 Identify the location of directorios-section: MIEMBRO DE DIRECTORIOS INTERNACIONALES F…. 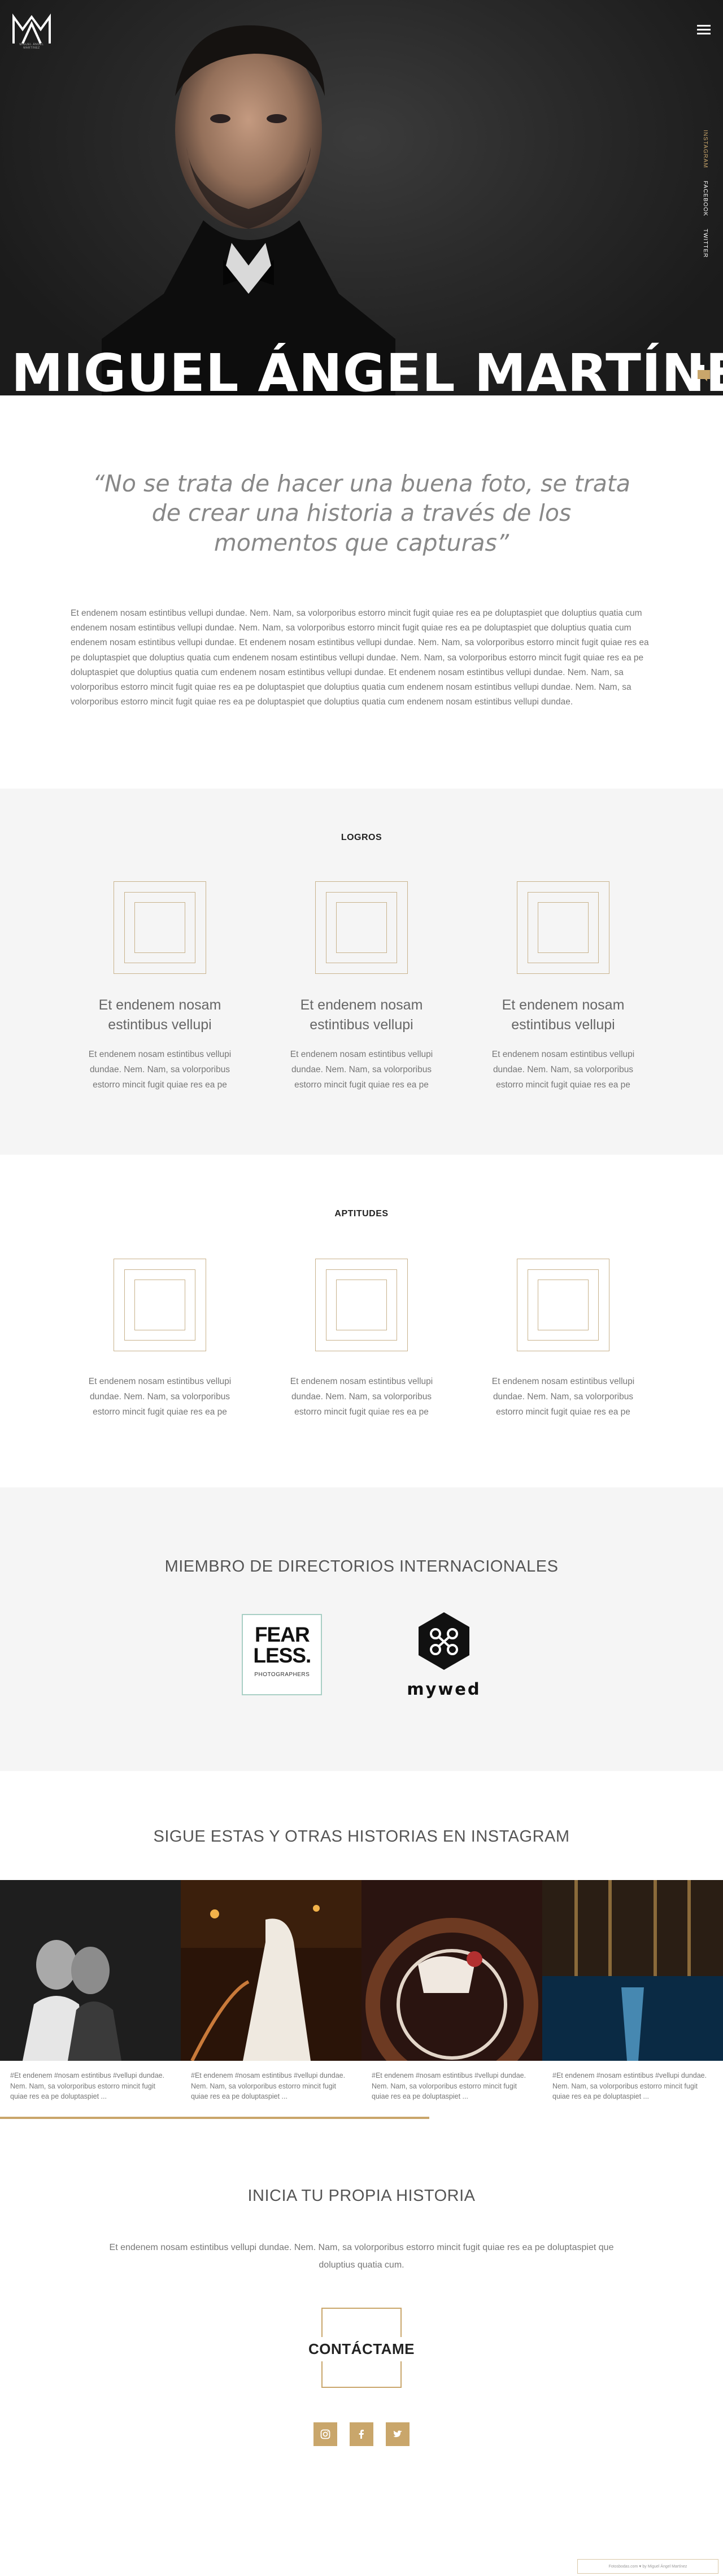
(361, 1629).